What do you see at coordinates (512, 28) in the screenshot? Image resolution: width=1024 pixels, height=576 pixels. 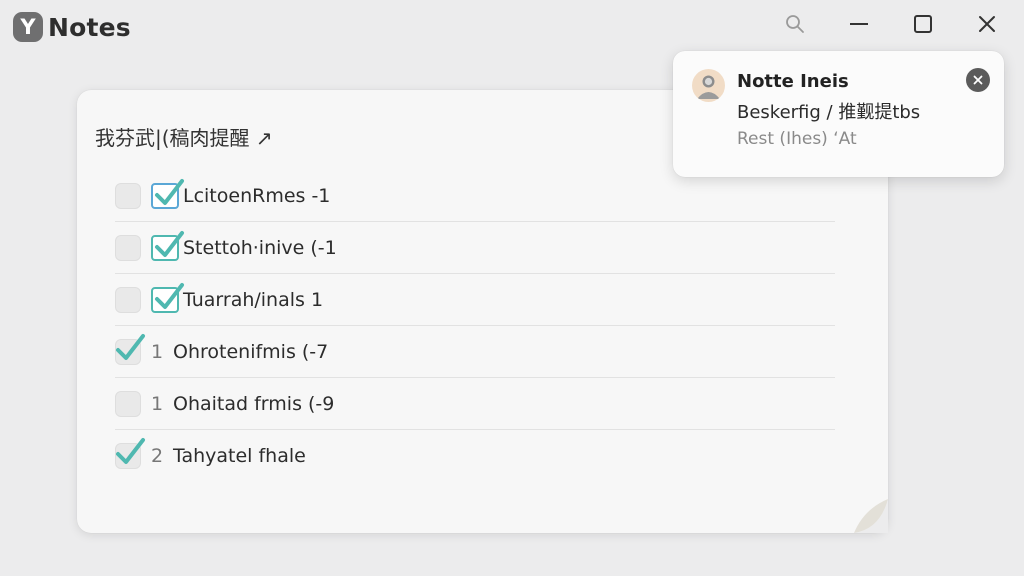 I see `title-bar: Y Notes` at bounding box center [512, 28].